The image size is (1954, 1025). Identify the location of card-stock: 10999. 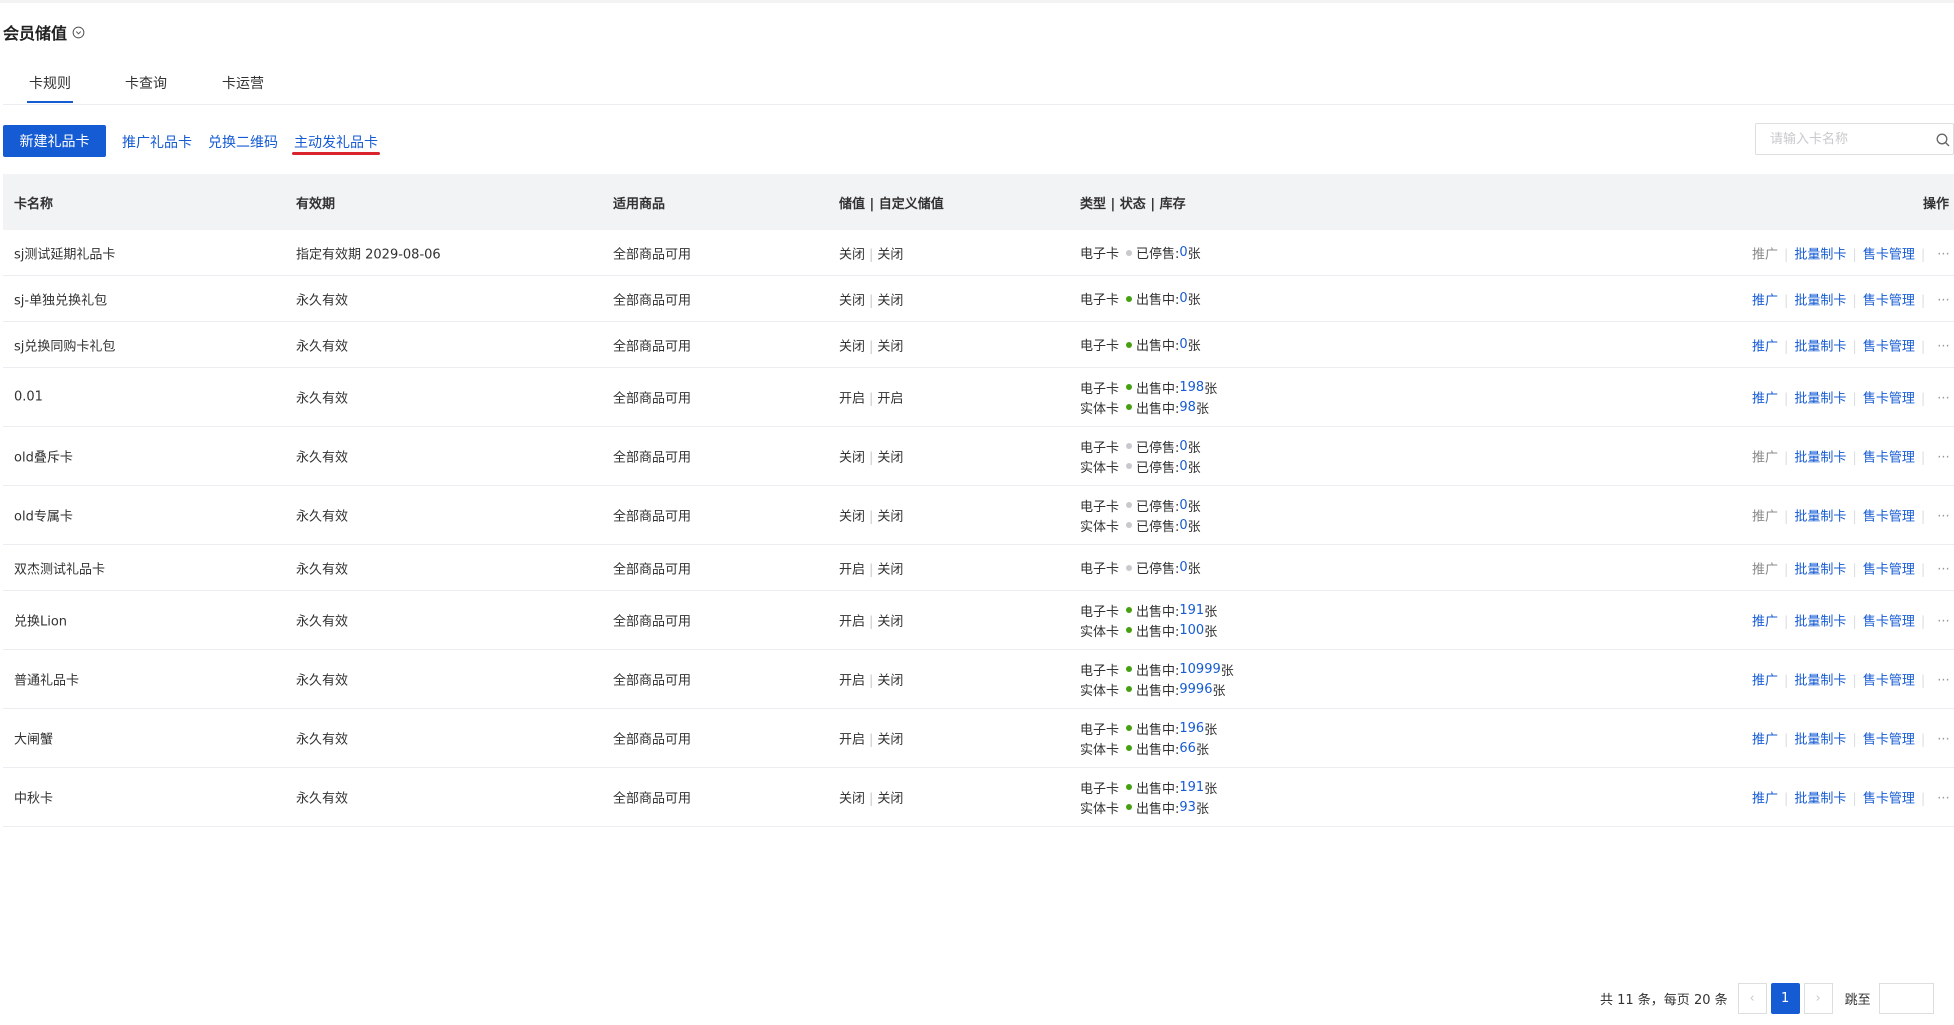
(1199, 669).